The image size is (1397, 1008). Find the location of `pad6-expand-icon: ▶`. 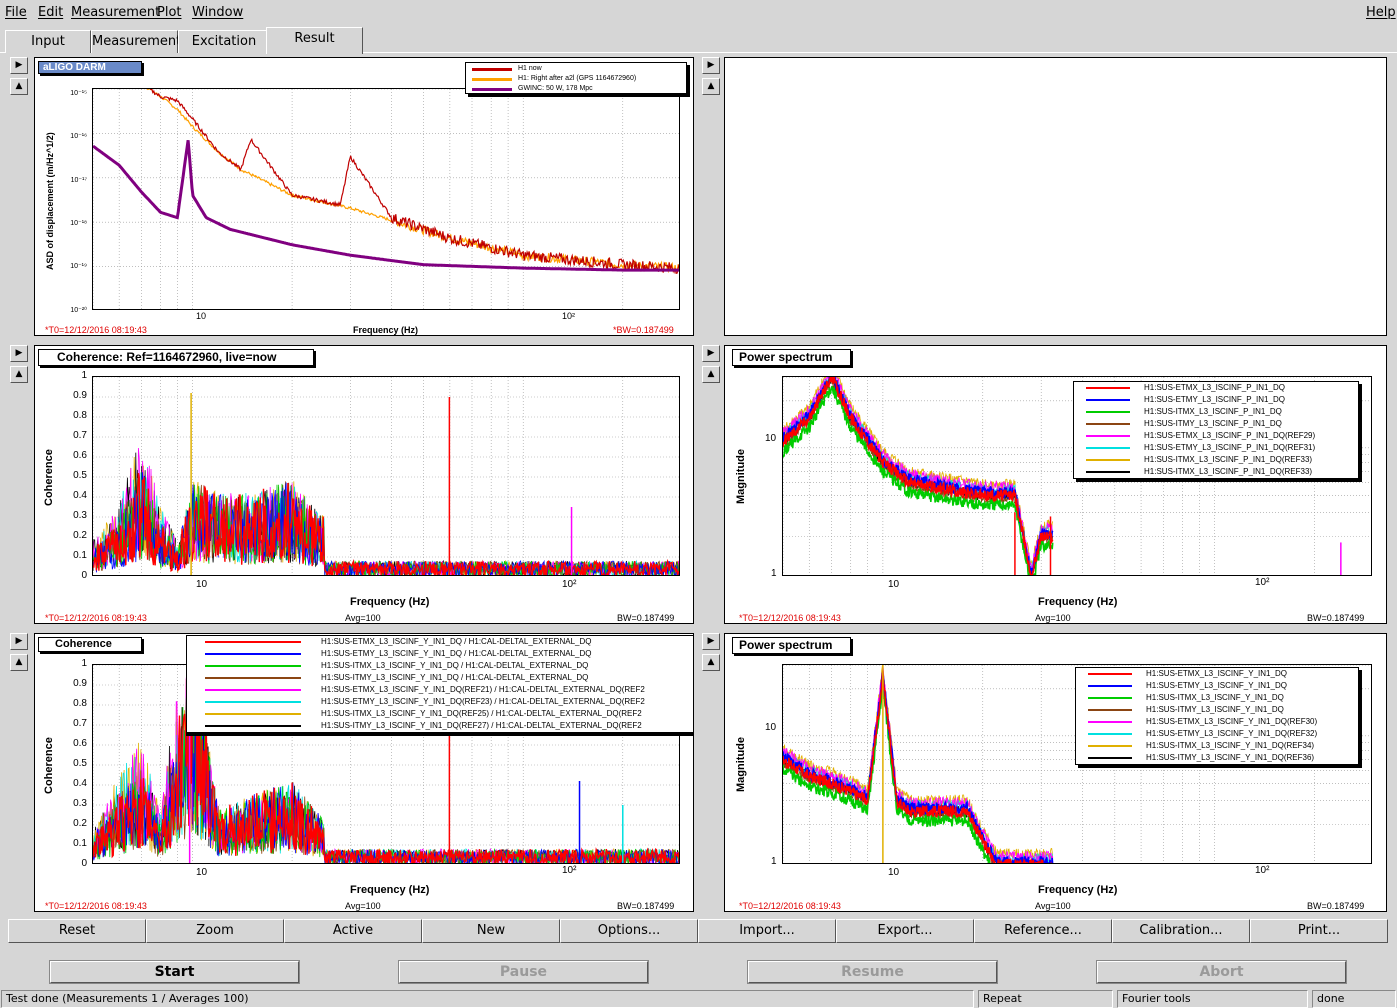

pad6-expand-icon: ▶ is located at coordinates (711, 641).